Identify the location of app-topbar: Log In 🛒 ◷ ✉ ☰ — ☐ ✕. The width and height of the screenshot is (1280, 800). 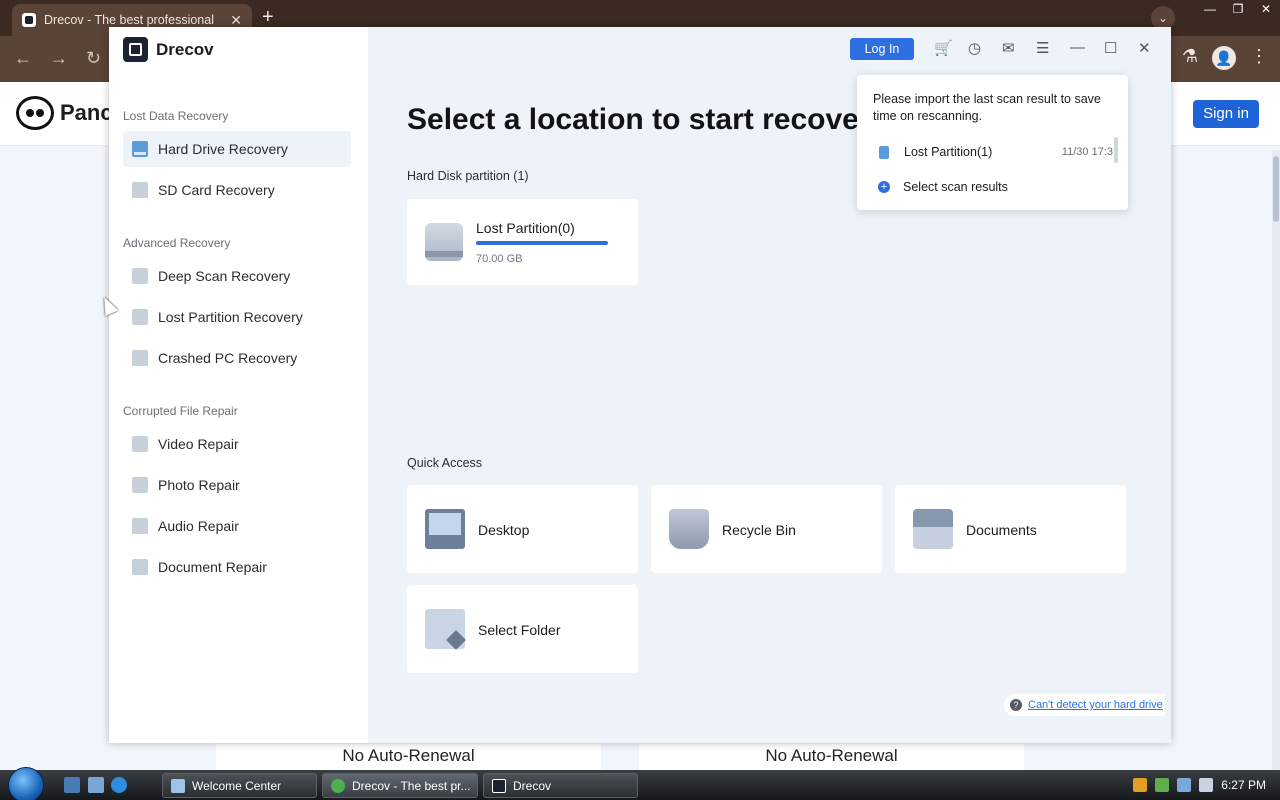
(769, 49).